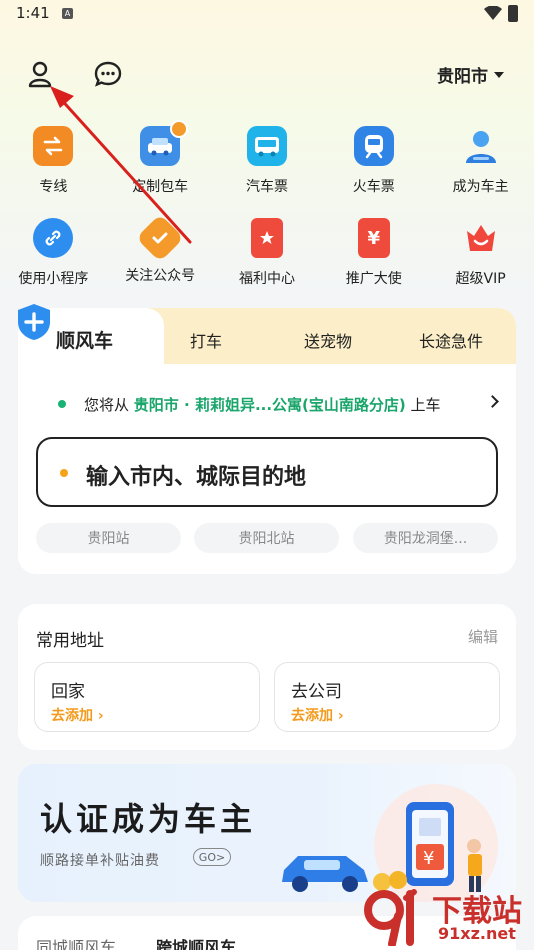 The image size is (534, 950). Describe the element at coordinates (481, 146) in the screenshot. I see `driver-icon` at that location.